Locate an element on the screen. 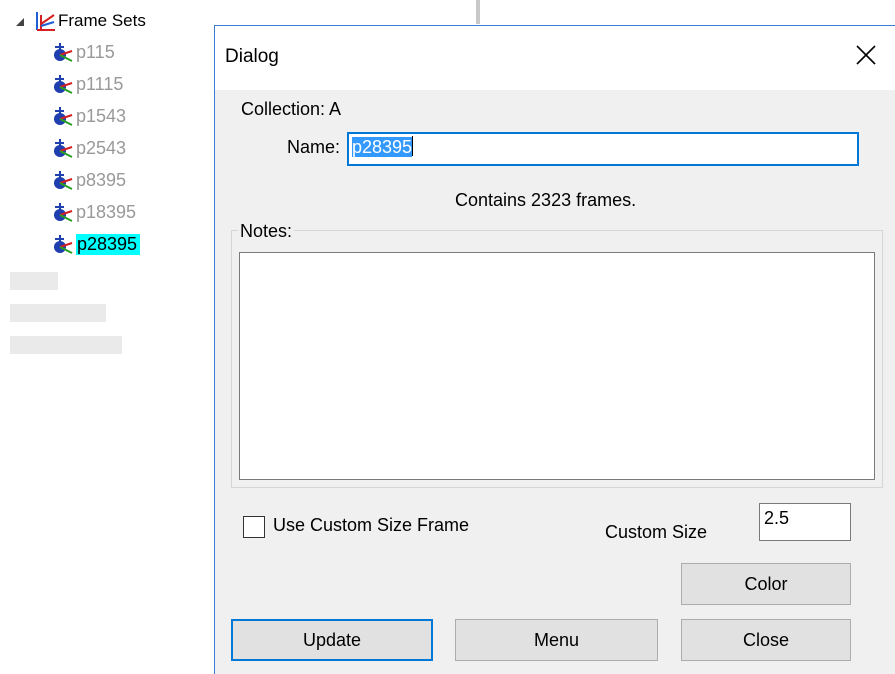 The image size is (895, 674). close-icon is located at coordinates (866, 55).